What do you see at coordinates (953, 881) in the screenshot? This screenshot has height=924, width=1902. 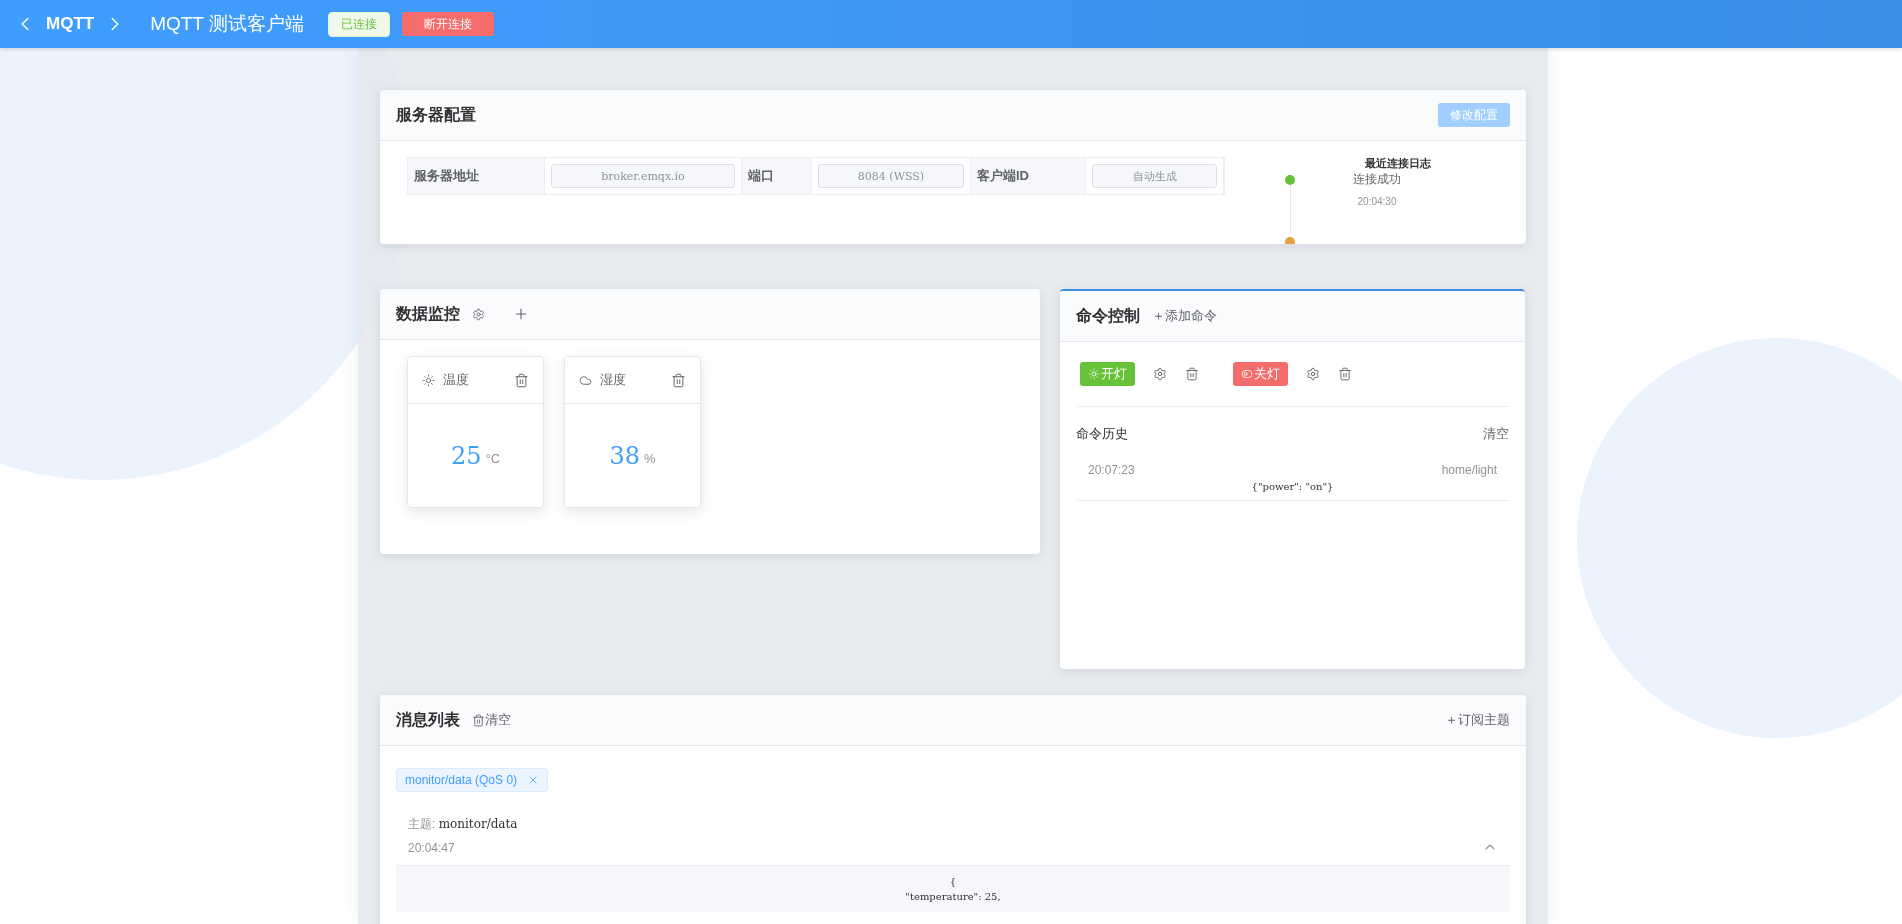 I see `payload-line: {` at bounding box center [953, 881].